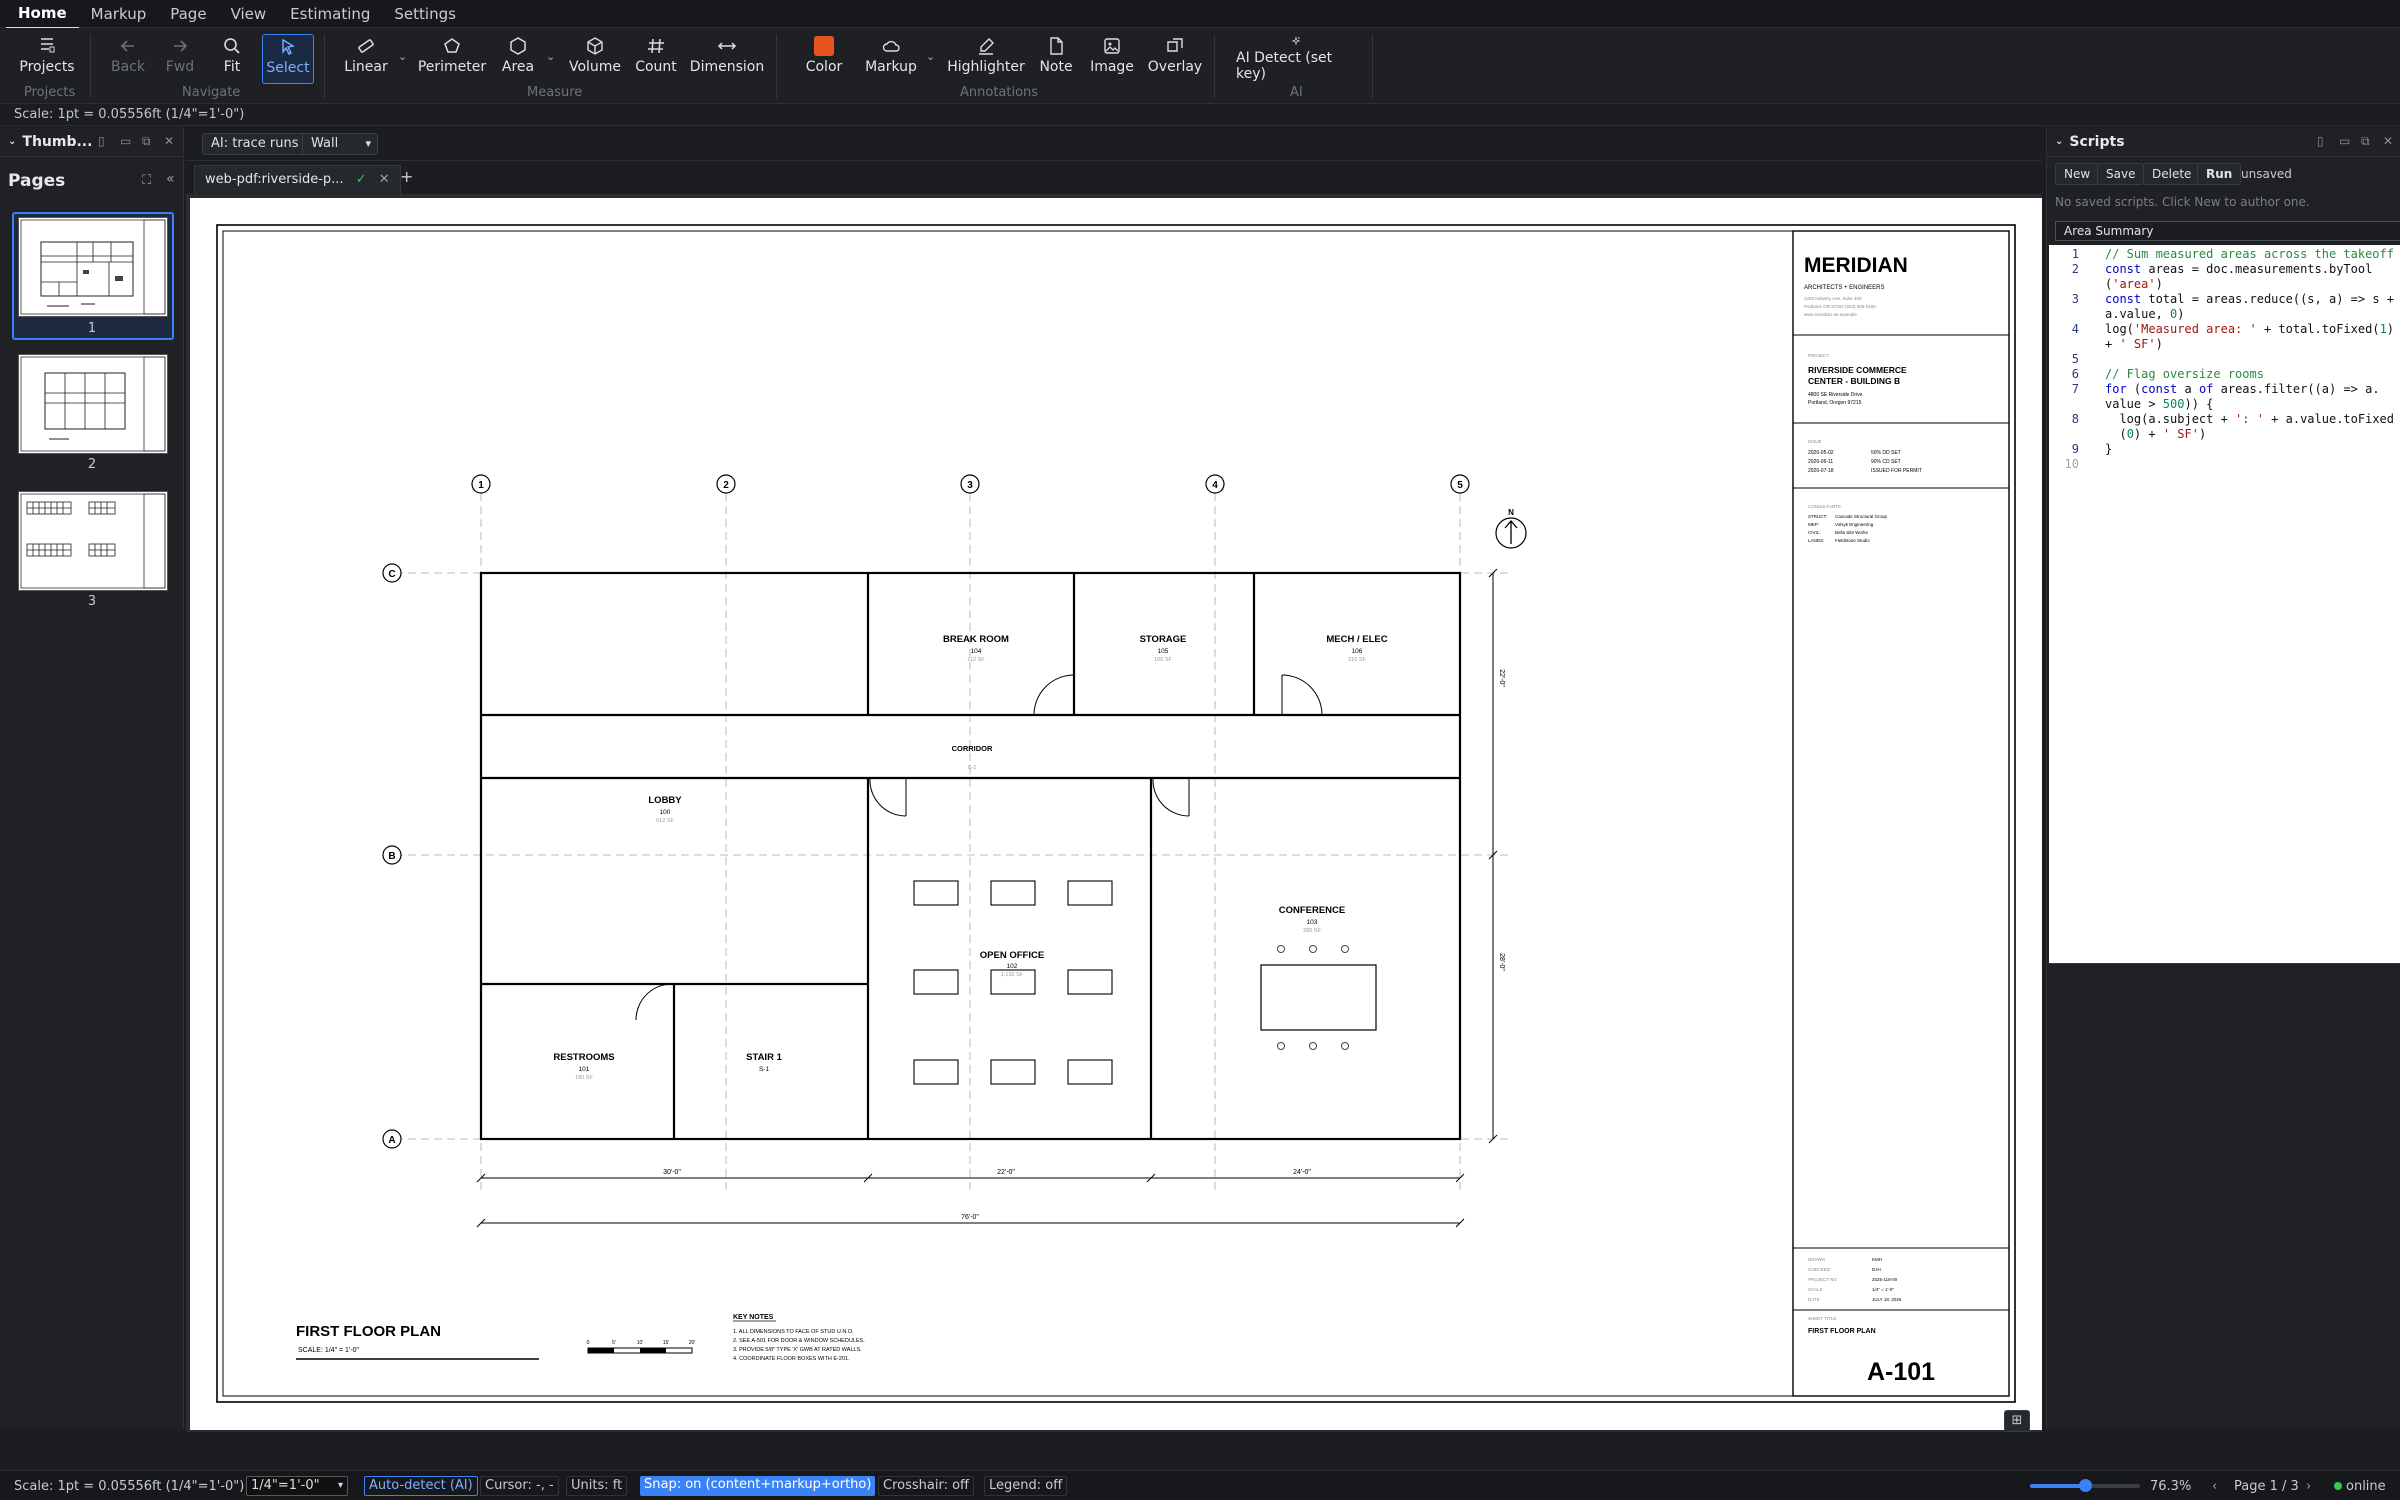 The height and width of the screenshot is (1500, 2400). Describe the element at coordinates (2172, 174) in the screenshot. I see `delete-script-button: Delete` at that location.